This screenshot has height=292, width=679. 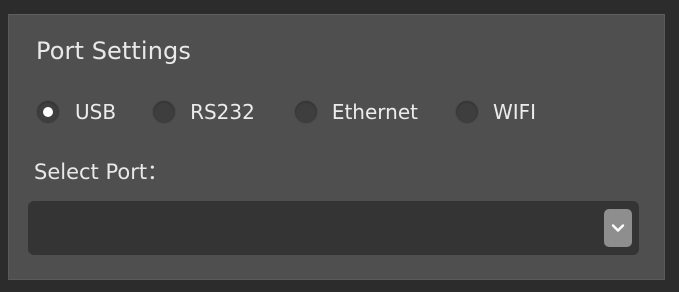 What do you see at coordinates (618, 228) in the screenshot?
I see `chevron-down-icon` at bounding box center [618, 228].